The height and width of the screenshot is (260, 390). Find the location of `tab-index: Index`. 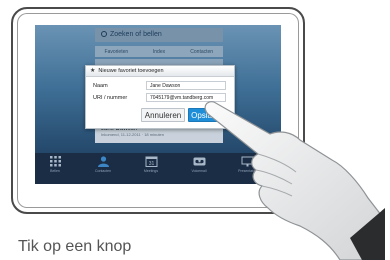

tab-index: Index is located at coordinates (159, 52).